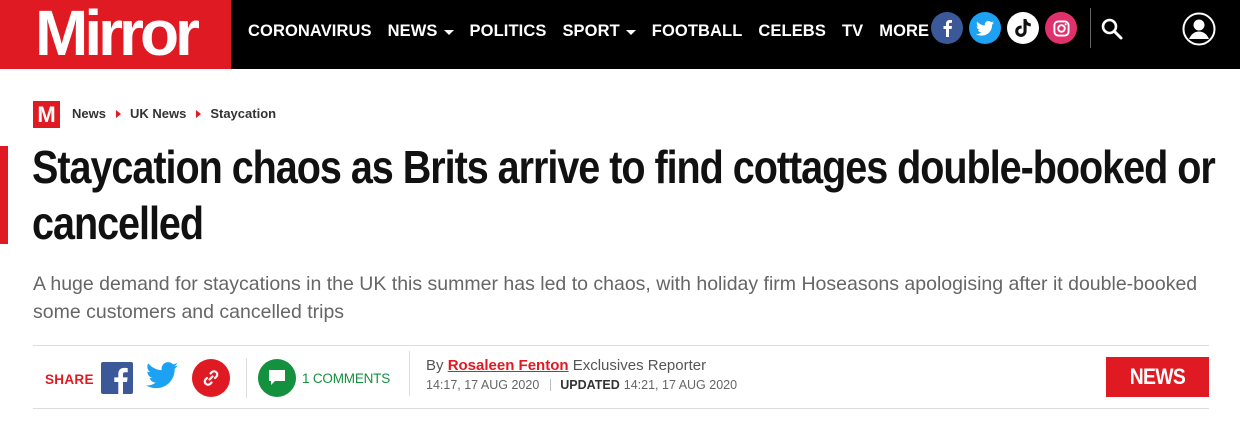 This screenshot has height=426, width=1240. I want to click on breadcrumb-item-news: News, so click(89, 113).